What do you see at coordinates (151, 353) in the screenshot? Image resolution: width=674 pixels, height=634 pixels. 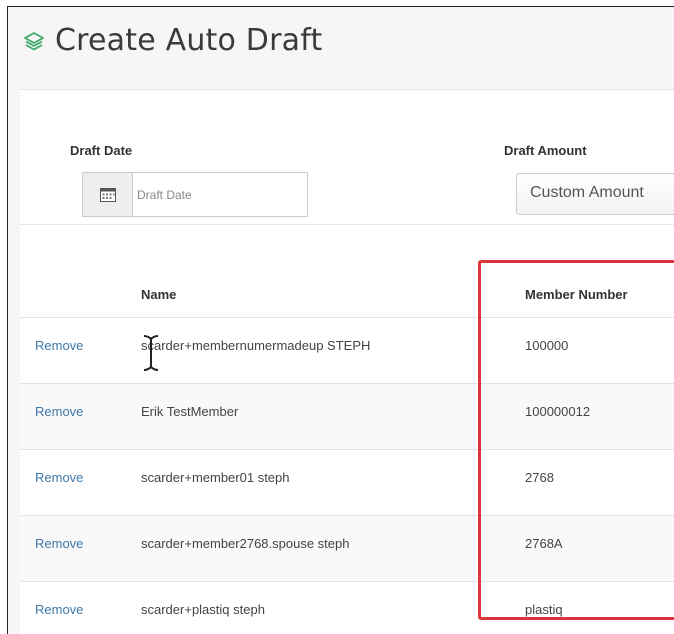 I see `text-cursor-icon` at bounding box center [151, 353].